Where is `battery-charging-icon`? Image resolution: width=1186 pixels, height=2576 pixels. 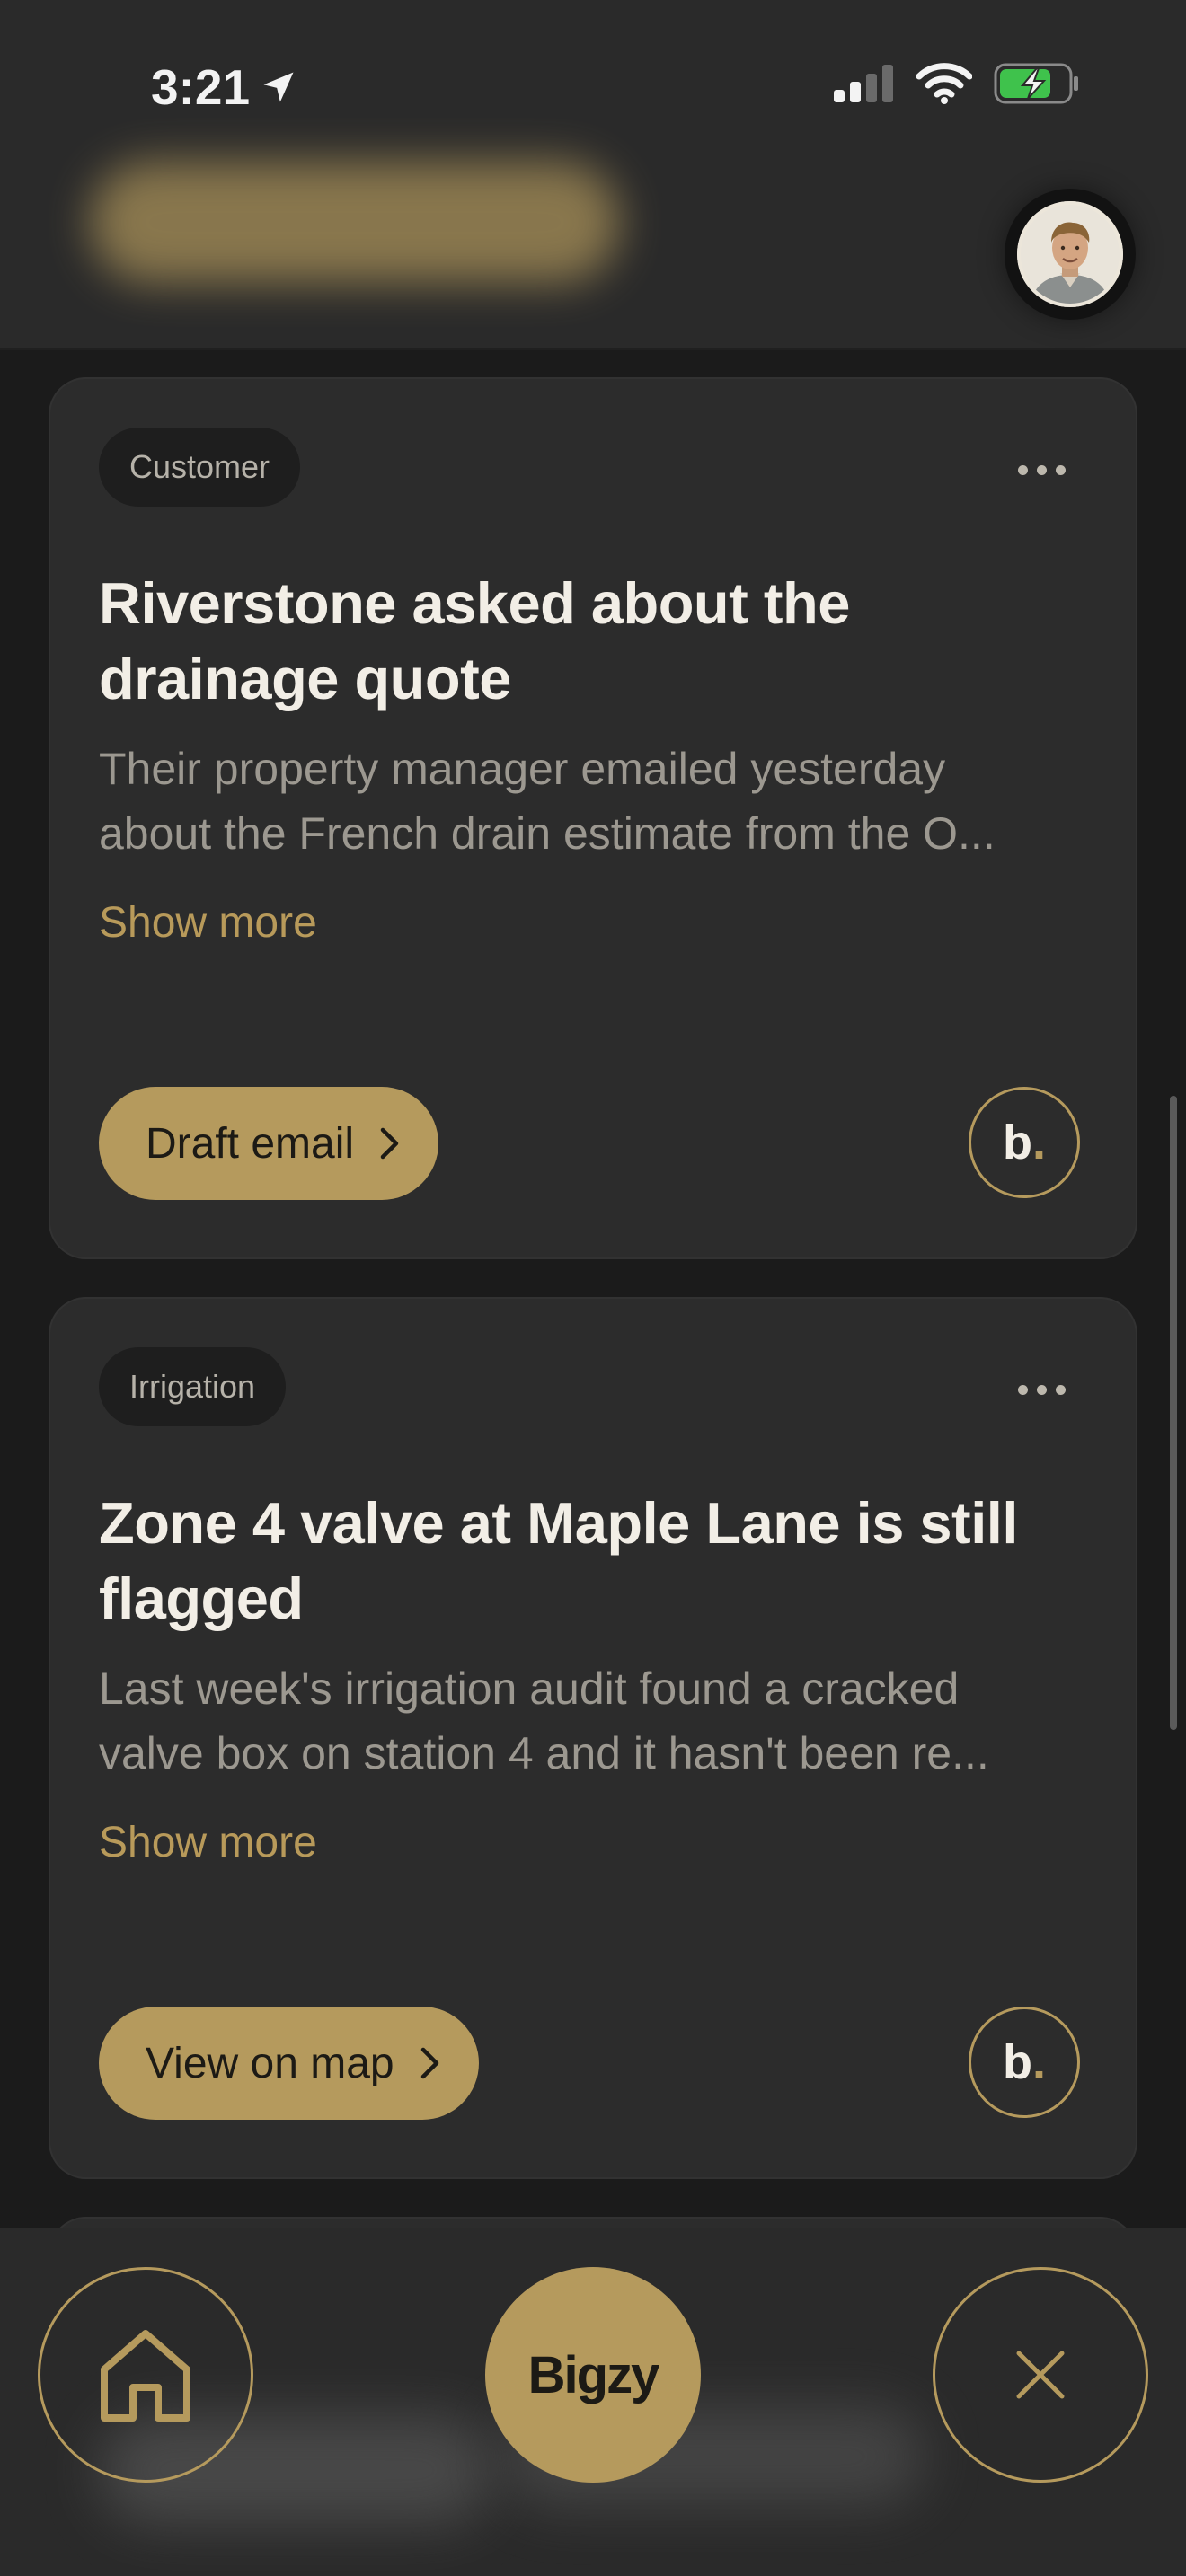 battery-charging-icon is located at coordinates (1036, 83).